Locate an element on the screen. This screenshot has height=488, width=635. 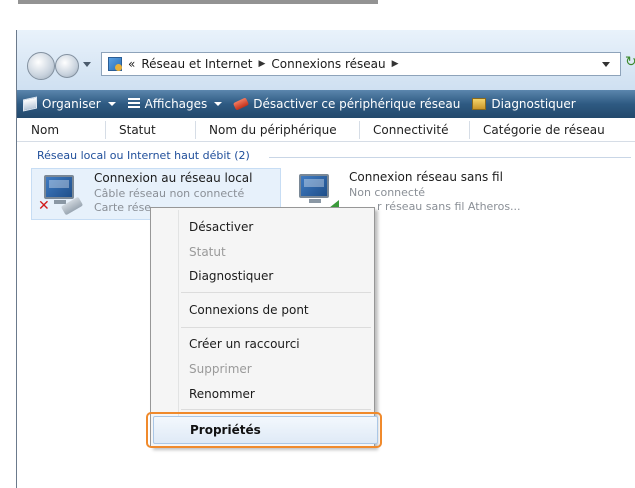
connection-title: Connexion au réseau local is located at coordinates (173, 178).